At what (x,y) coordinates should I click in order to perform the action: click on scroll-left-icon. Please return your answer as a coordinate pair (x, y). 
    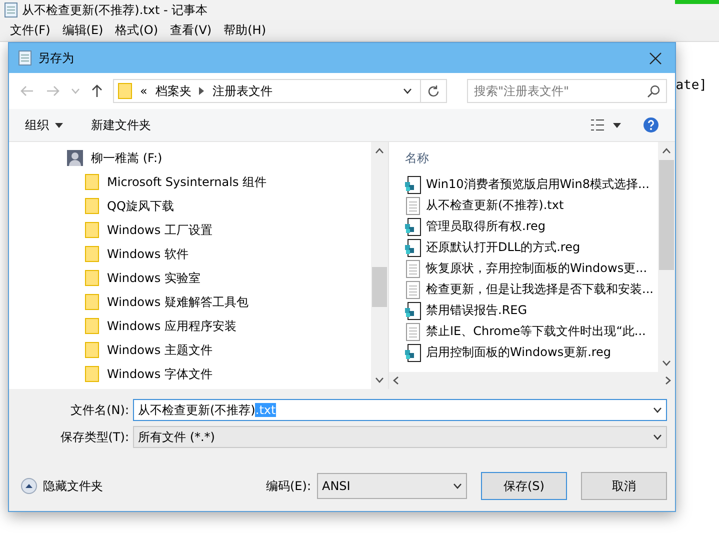
    Looking at the image, I should click on (396, 380).